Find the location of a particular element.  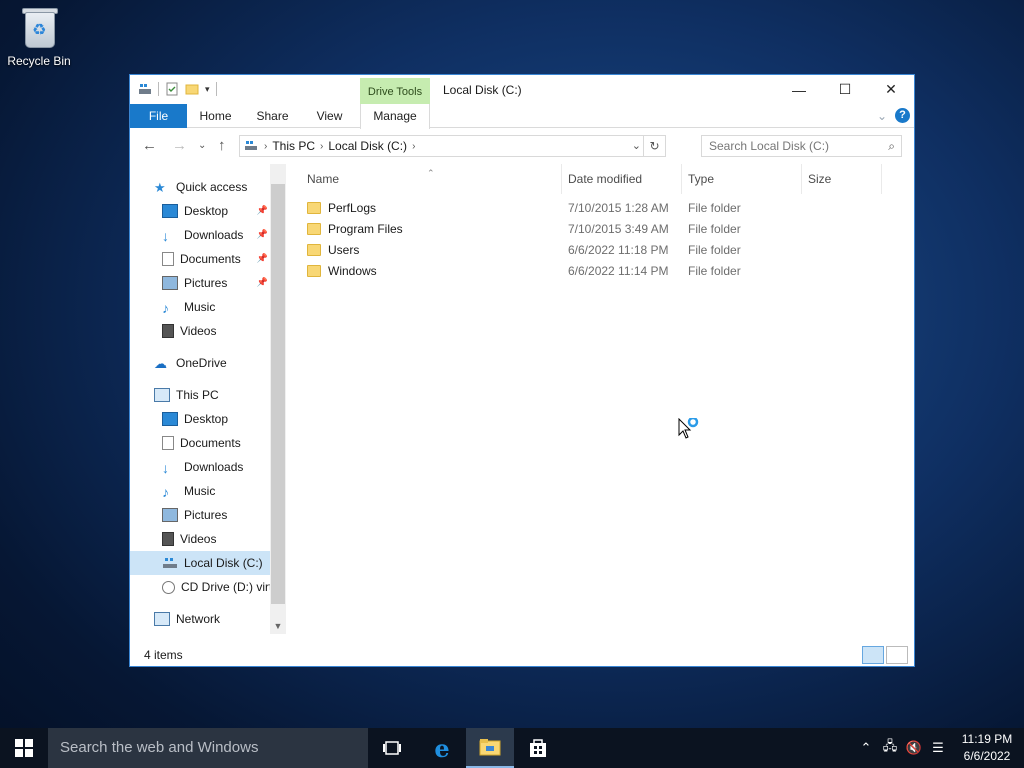

tab-home: Home is located at coordinates (215, 116).